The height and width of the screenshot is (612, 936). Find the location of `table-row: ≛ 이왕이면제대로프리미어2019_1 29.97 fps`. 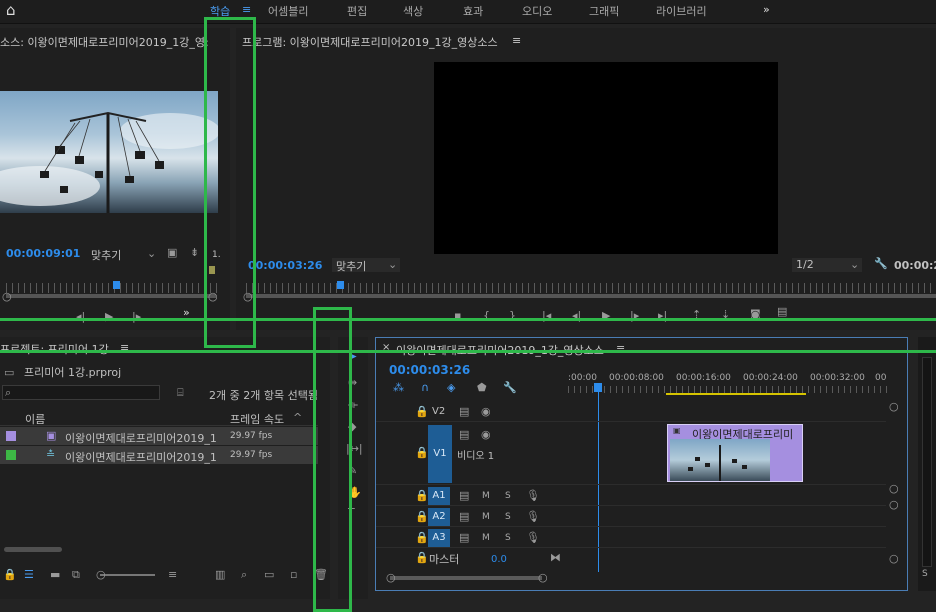

table-row: ≛ 이왕이면제대로프리미어2019_1 29.97 fps is located at coordinates (159, 455).